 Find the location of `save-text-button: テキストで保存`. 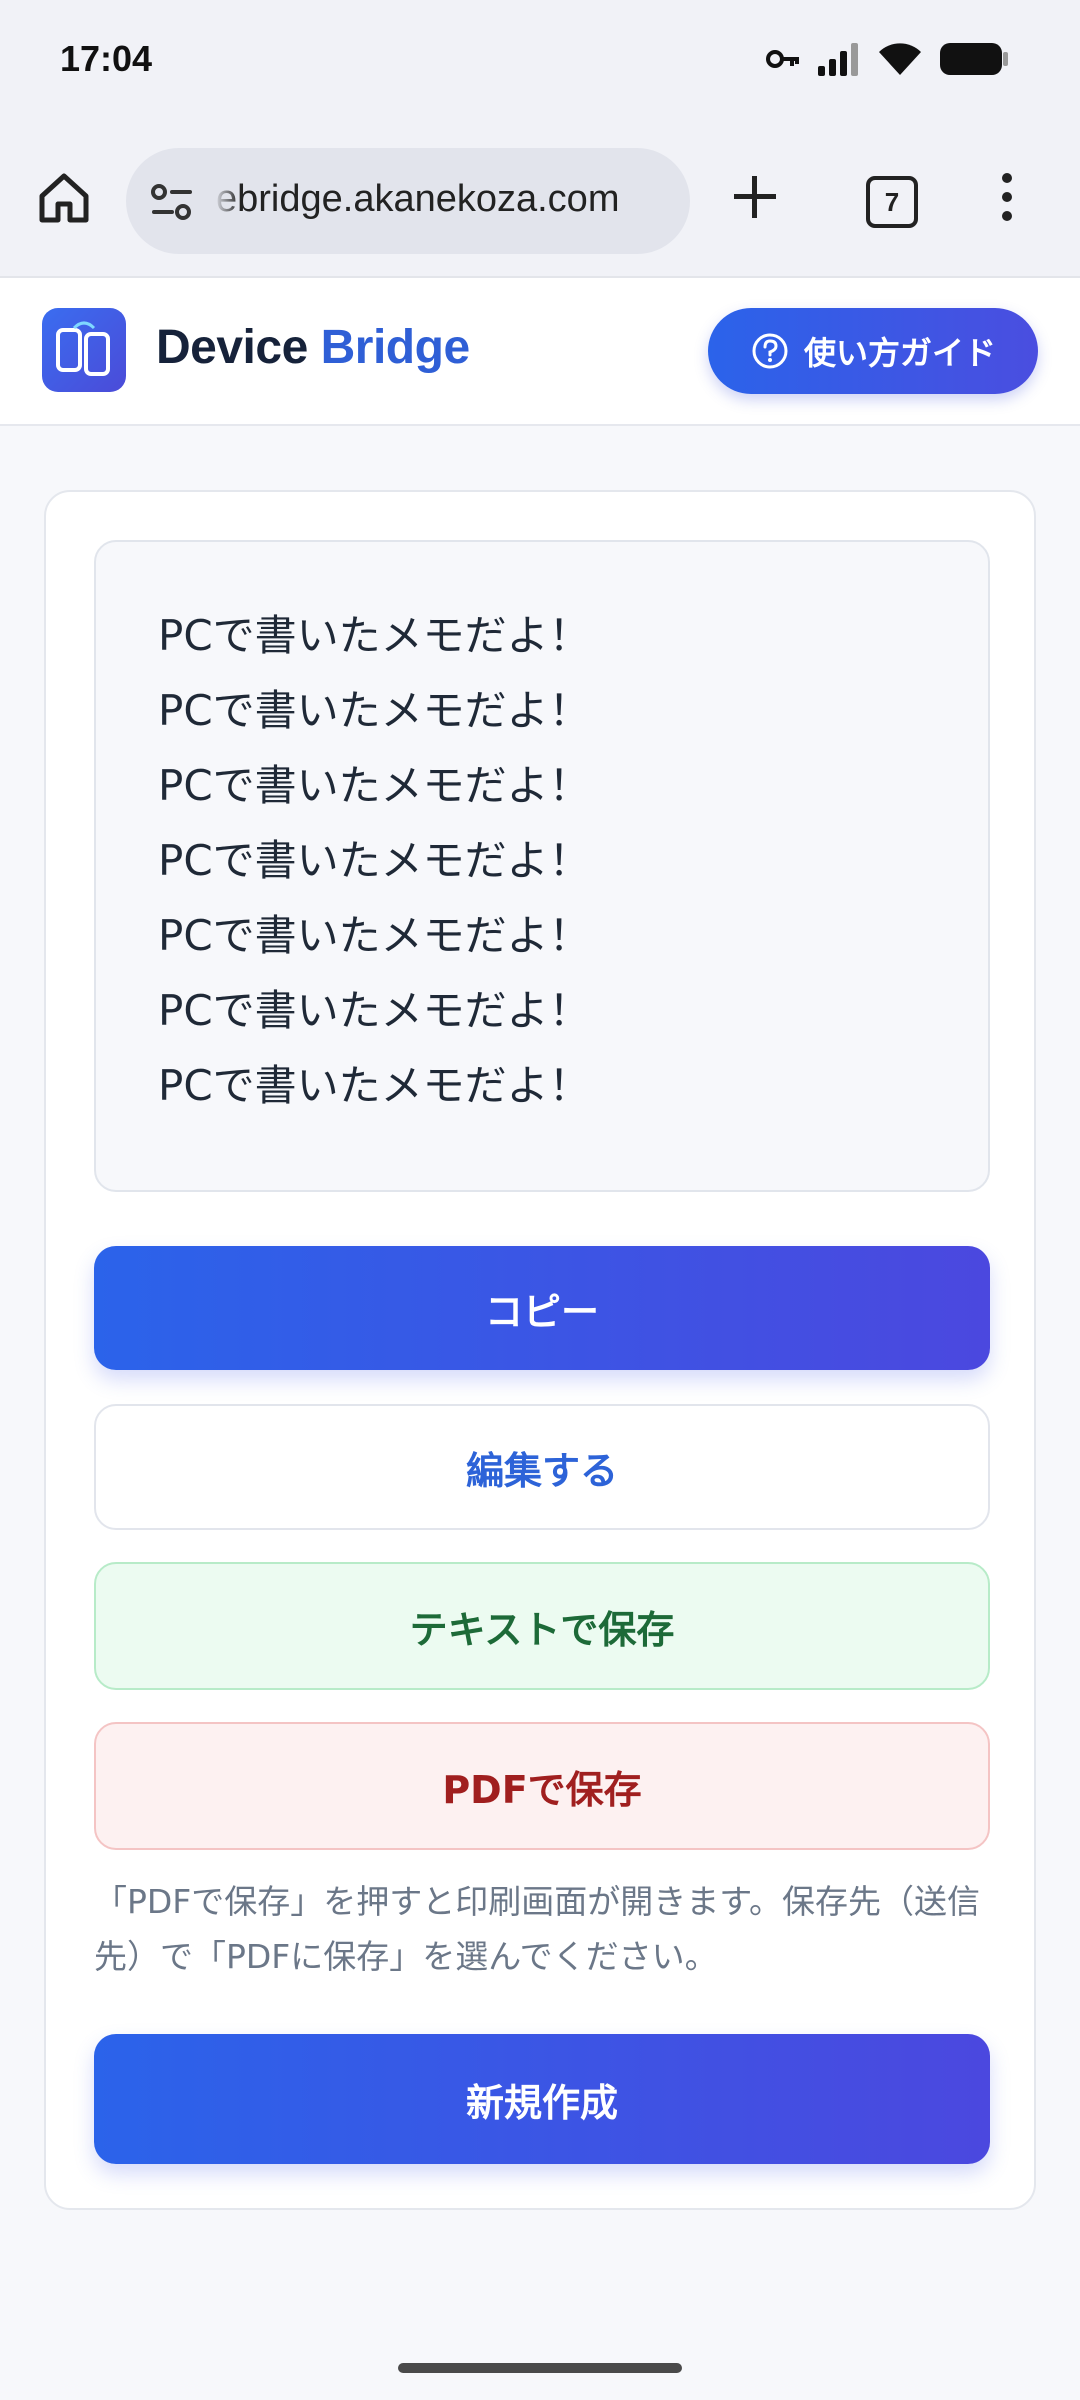

save-text-button: テキストで保存 is located at coordinates (542, 1626).